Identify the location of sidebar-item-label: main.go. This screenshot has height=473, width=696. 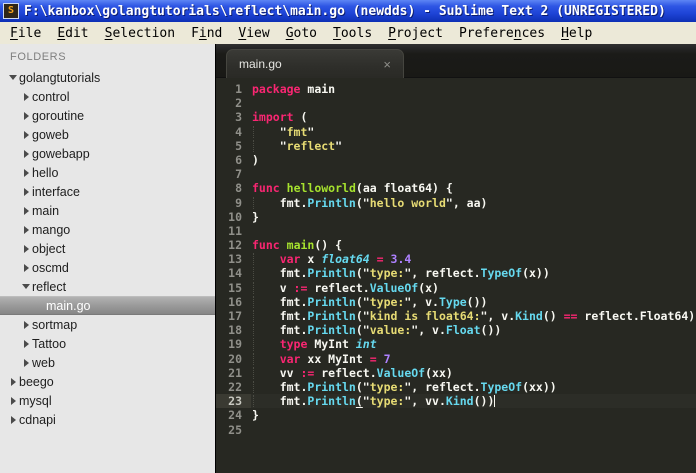
(68, 305).